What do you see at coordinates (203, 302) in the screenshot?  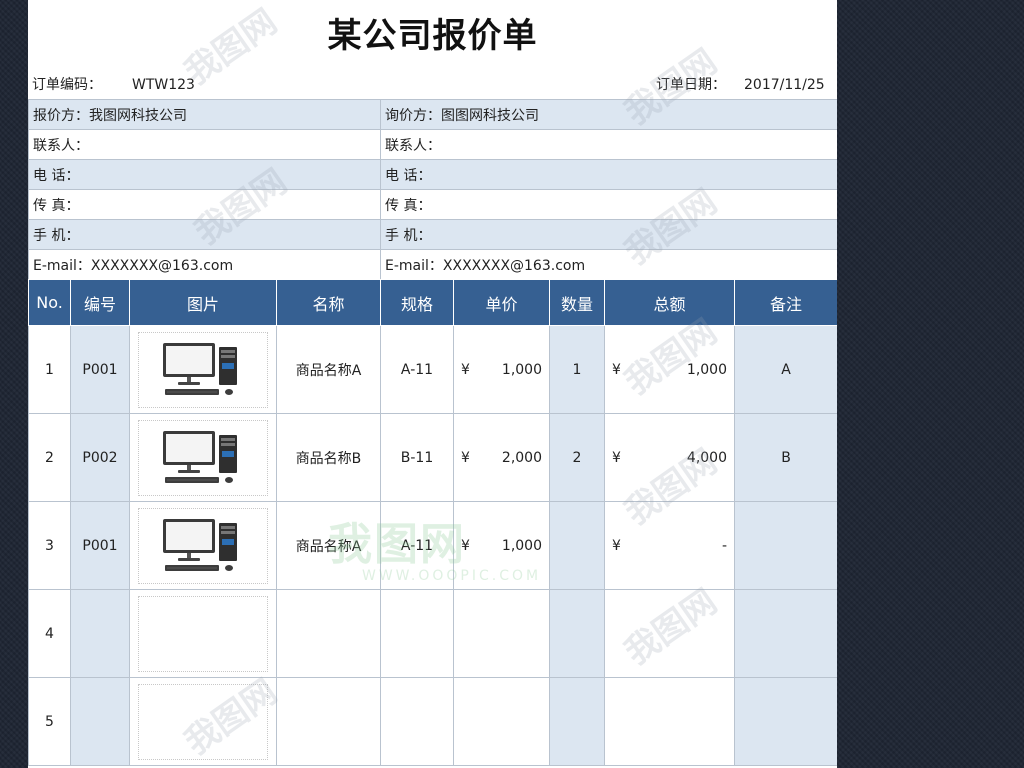 I see `header-image: 图片` at bounding box center [203, 302].